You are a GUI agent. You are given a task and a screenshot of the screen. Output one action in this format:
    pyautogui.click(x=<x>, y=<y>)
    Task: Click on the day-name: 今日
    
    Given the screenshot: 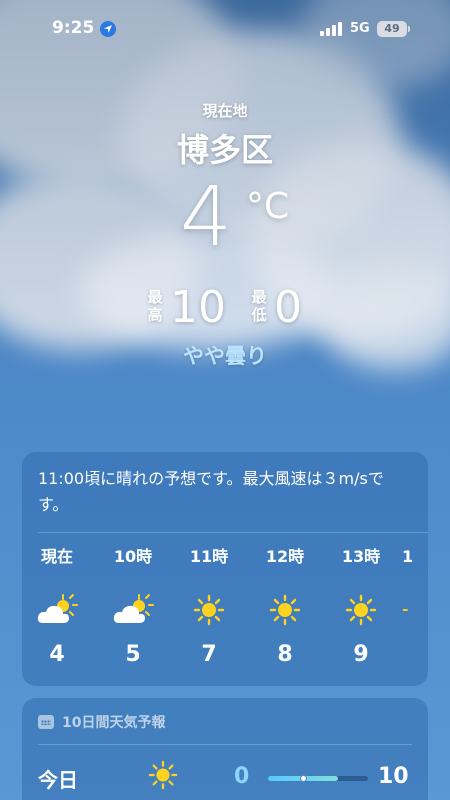 What is the action you would take?
    pyautogui.click(x=58, y=780)
    